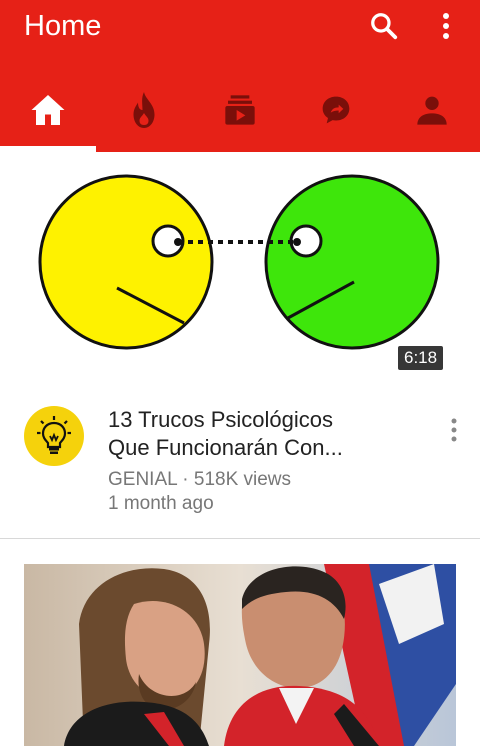 Image resolution: width=480 pixels, height=746 pixels. I want to click on activity-share-icon, so click(336, 110).